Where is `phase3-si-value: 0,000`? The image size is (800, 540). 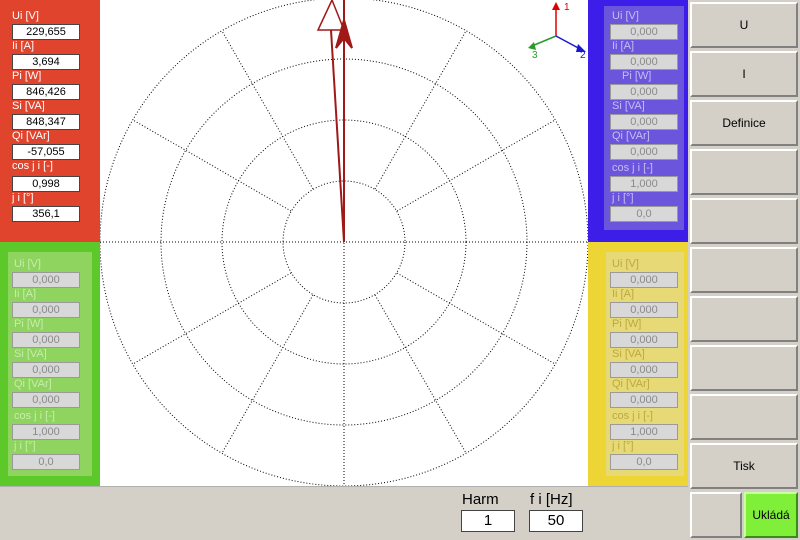 phase3-si-value: 0,000 is located at coordinates (46, 370).